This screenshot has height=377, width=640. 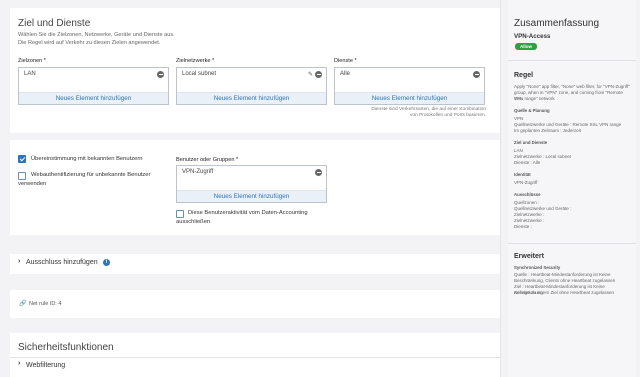 I want to click on networks-value: Local subnet, so click(x=199, y=74).